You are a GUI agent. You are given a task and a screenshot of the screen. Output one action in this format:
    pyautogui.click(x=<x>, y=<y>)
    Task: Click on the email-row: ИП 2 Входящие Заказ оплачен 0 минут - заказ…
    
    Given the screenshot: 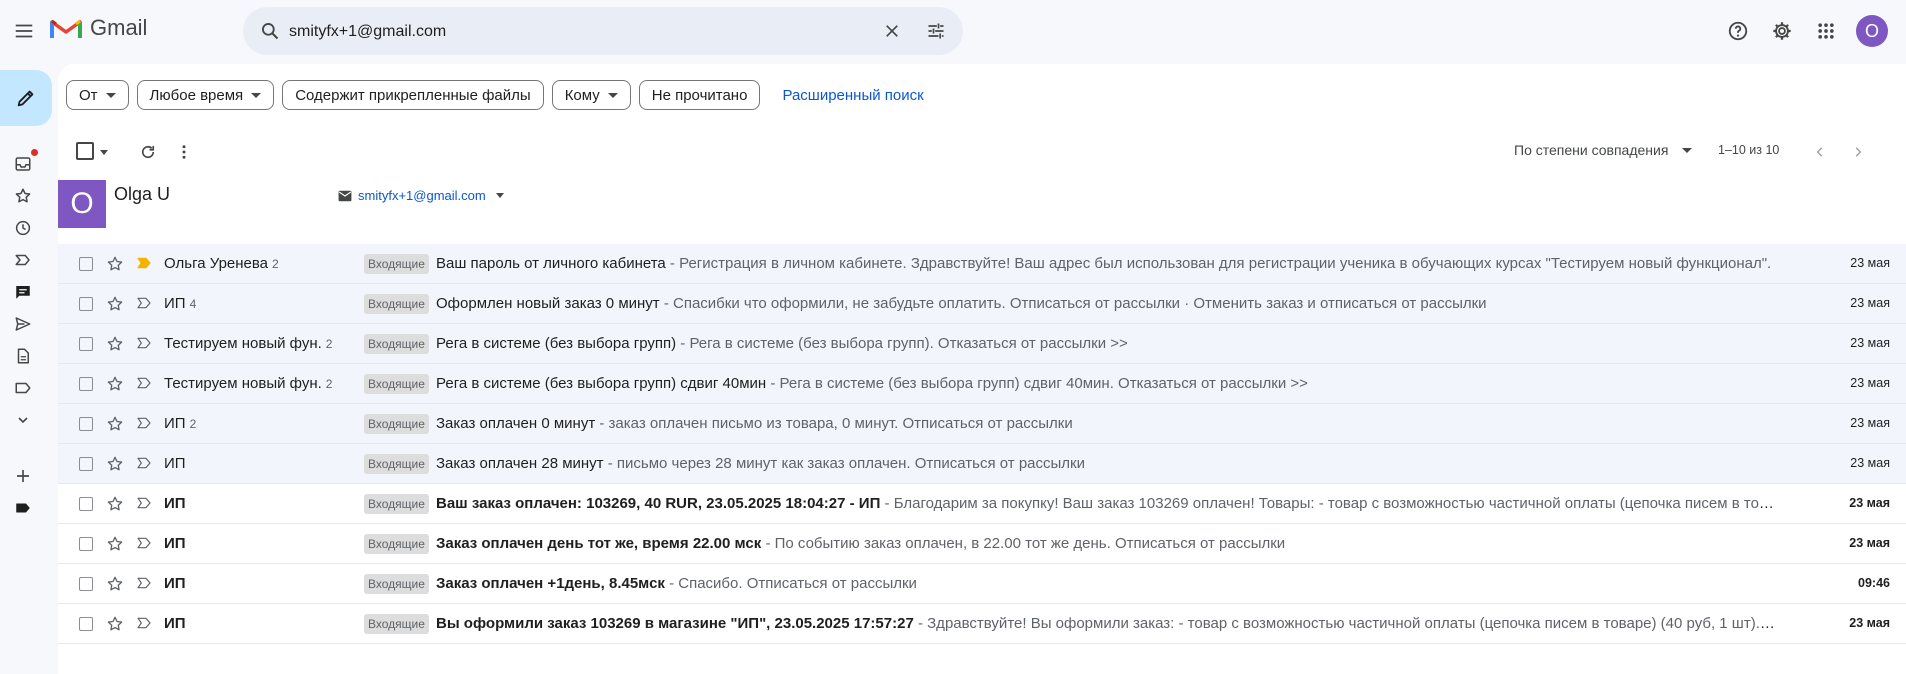 What is the action you would take?
    pyautogui.click(x=982, y=424)
    